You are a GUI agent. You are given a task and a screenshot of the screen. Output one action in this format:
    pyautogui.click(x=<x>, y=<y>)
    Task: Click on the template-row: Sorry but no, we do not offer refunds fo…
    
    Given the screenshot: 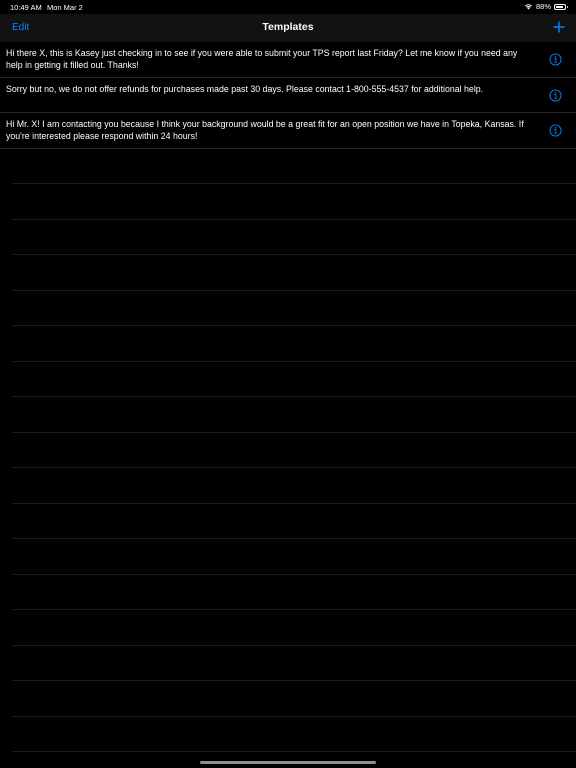 What is the action you would take?
    pyautogui.click(x=288, y=95)
    